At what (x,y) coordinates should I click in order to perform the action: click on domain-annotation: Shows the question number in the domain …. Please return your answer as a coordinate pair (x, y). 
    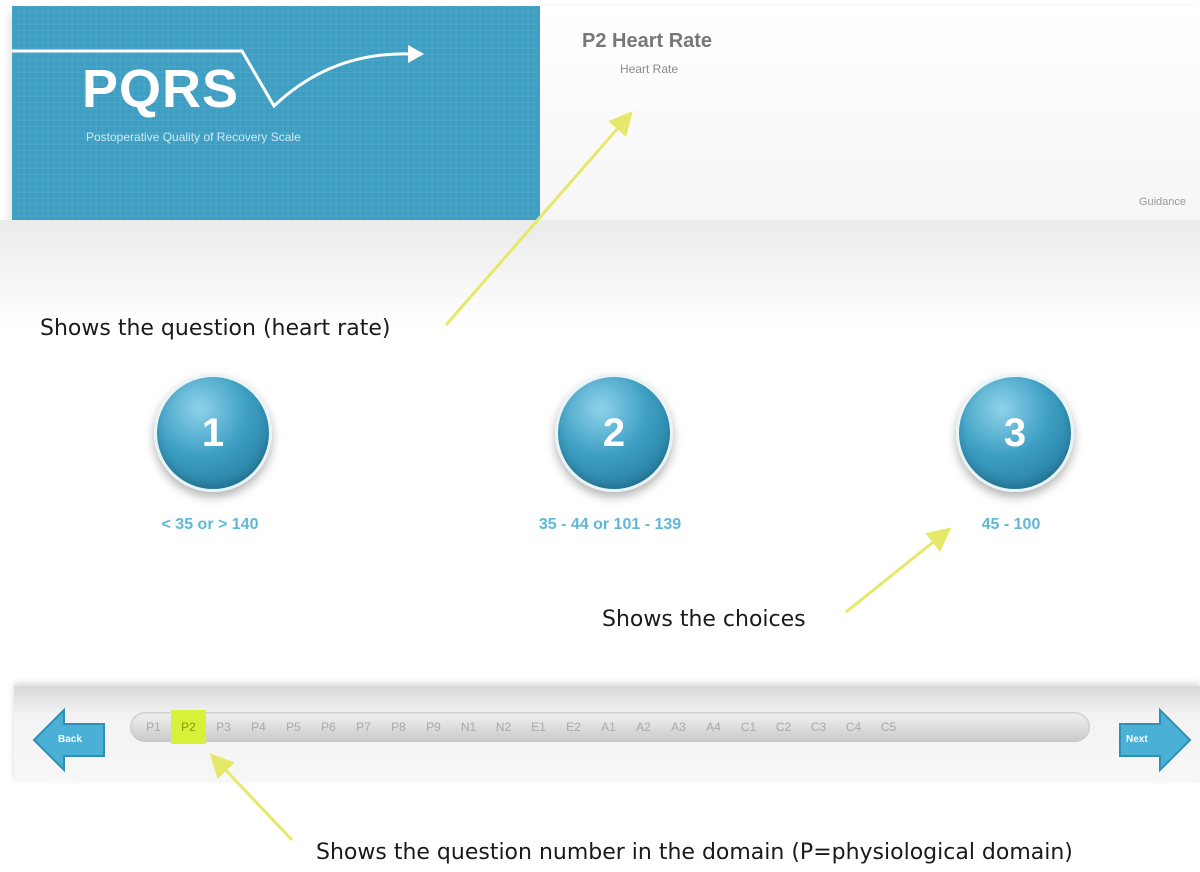
    Looking at the image, I should click on (694, 852).